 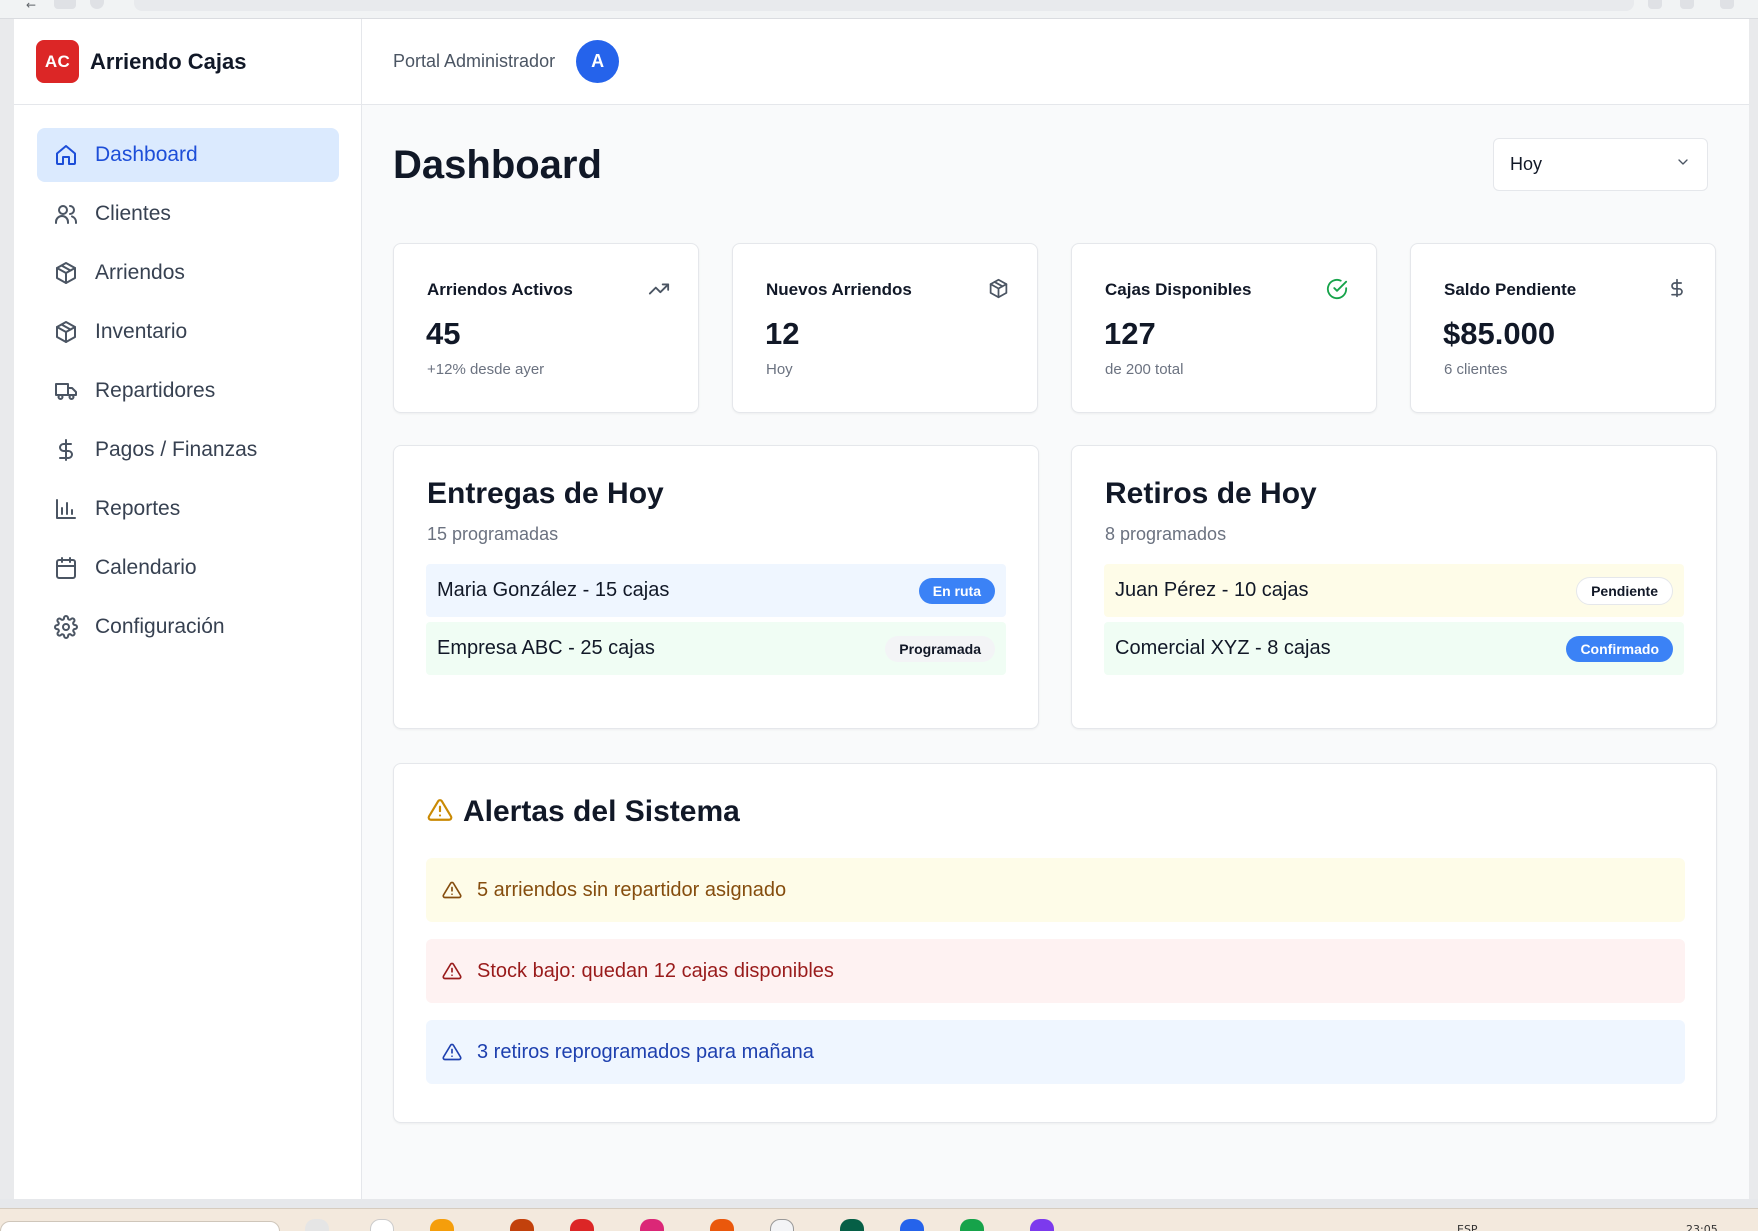 I want to click on alerts-header: Alertas del Sistema, so click(x=583, y=812).